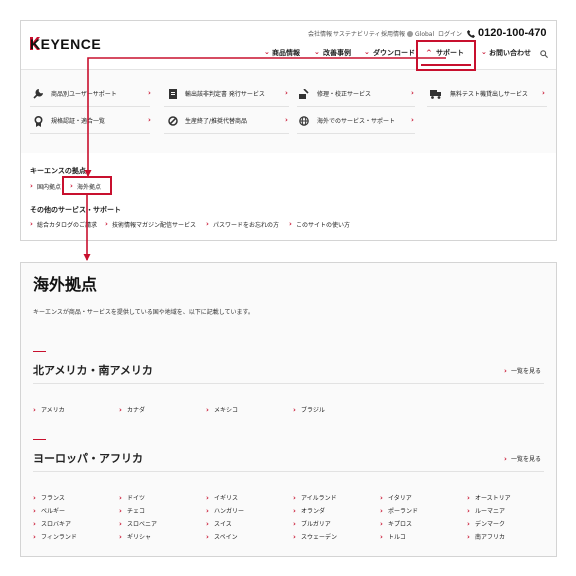 This screenshot has height=576, width=576. I want to click on utility-link-company: 会社情報, so click(320, 35).